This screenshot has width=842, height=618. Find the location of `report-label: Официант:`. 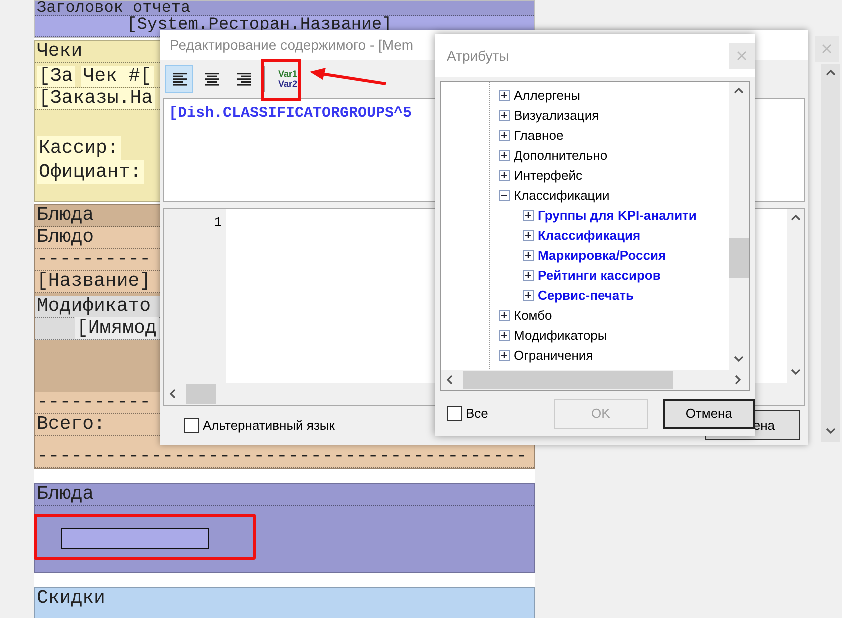

report-label: Официант: is located at coordinates (90, 172).